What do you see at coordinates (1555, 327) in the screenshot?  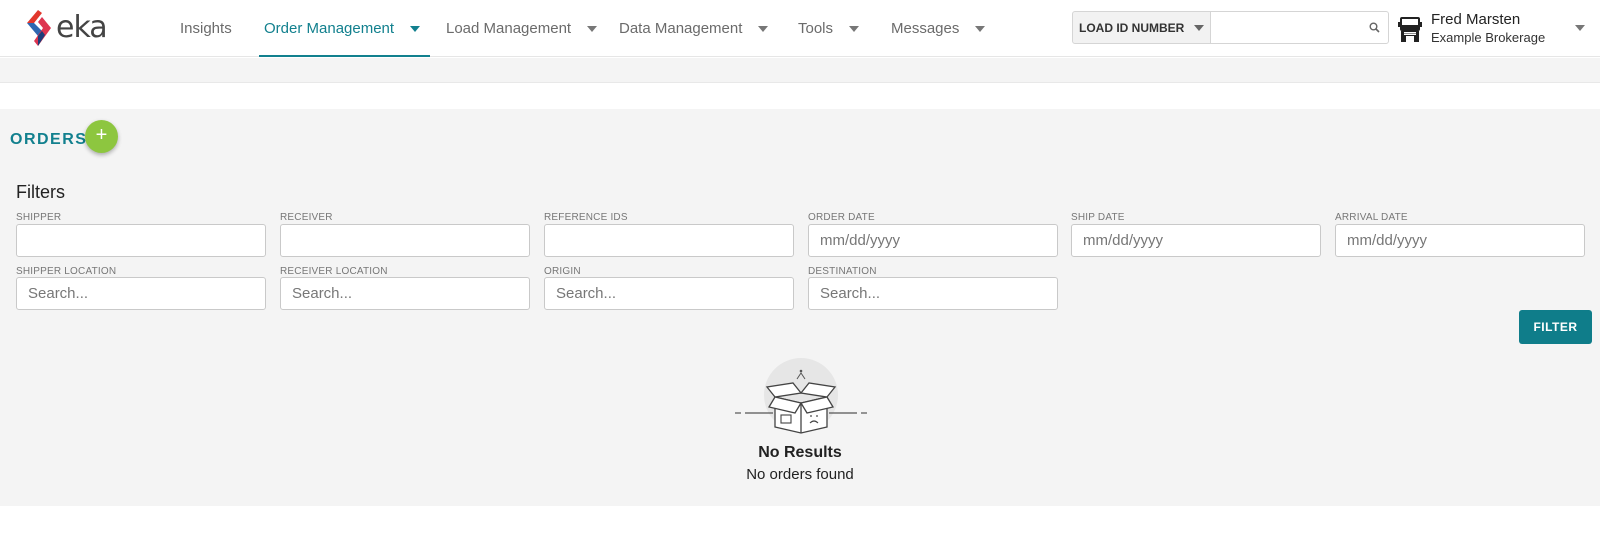 I see `filter-button: FILTER` at bounding box center [1555, 327].